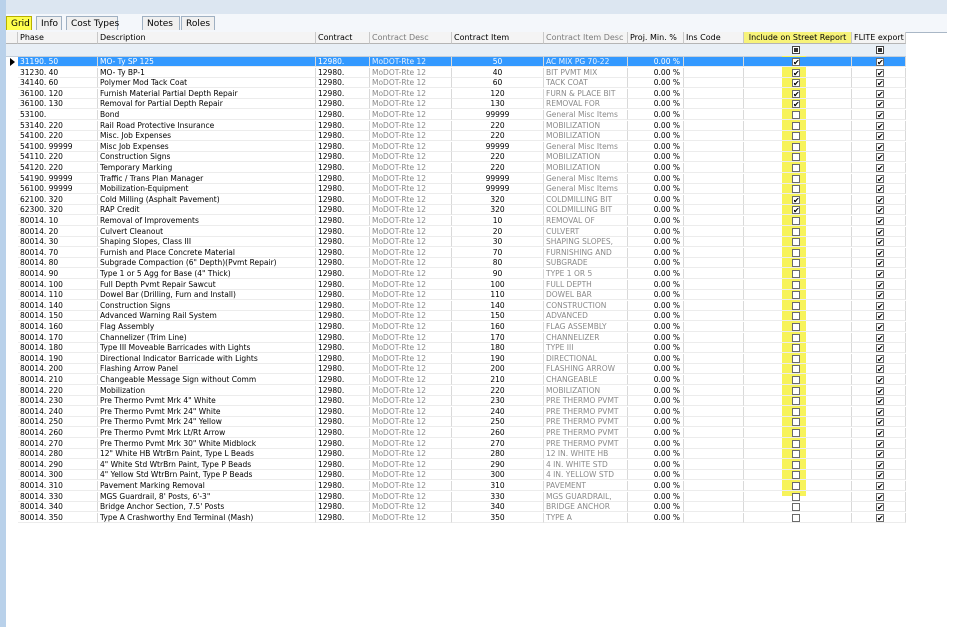 This screenshot has width=953, height=627. What do you see at coordinates (207, 83) in the screenshot?
I see `cell-description: Polymer Mod Tack Coat` at bounding box center [207, 83].